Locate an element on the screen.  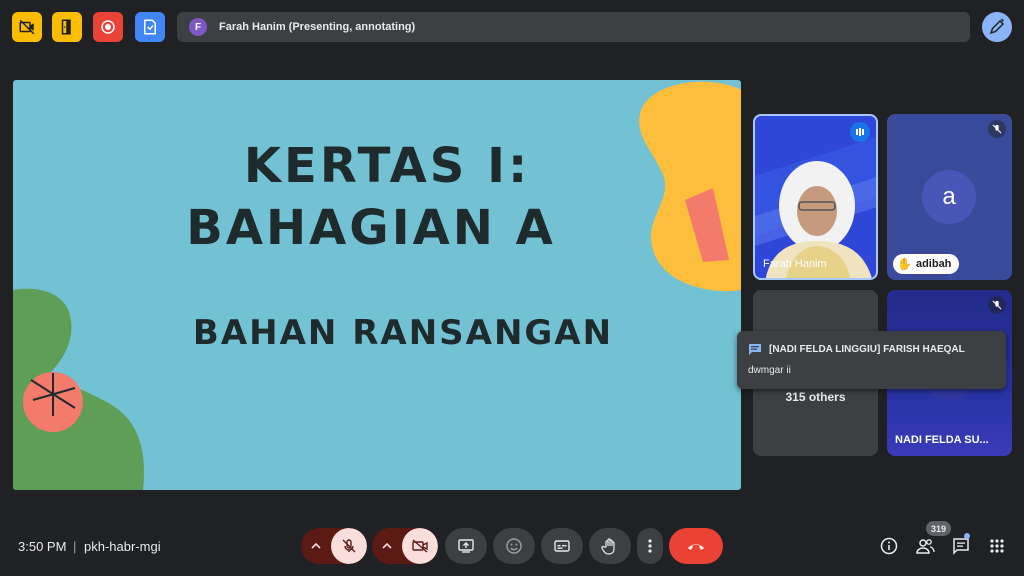
participant-name: adibah is located at coordinates (933, 264).